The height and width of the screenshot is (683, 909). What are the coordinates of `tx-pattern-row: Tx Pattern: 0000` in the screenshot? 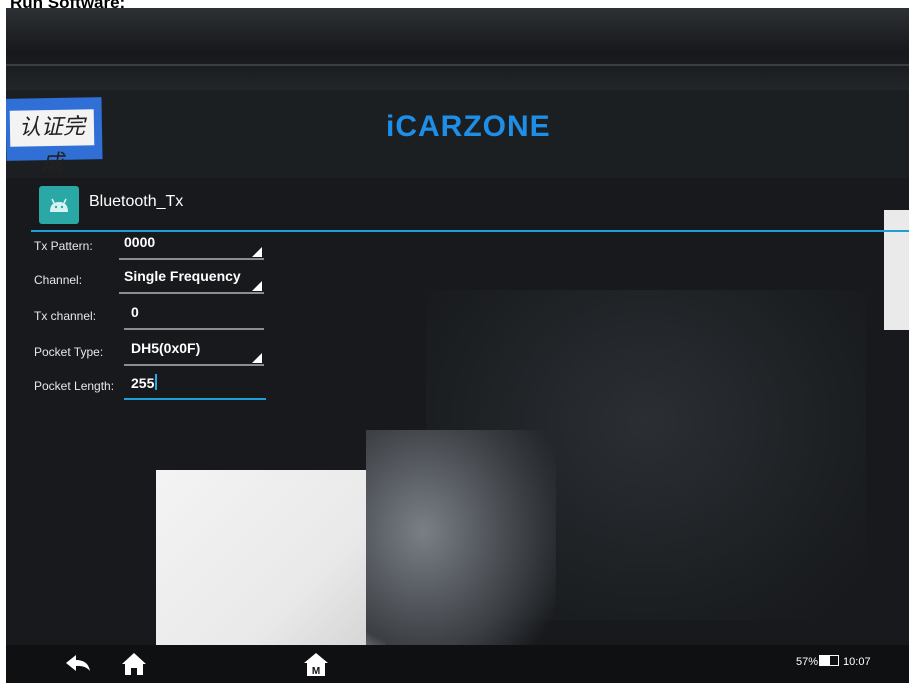 It's located at (154, 248).